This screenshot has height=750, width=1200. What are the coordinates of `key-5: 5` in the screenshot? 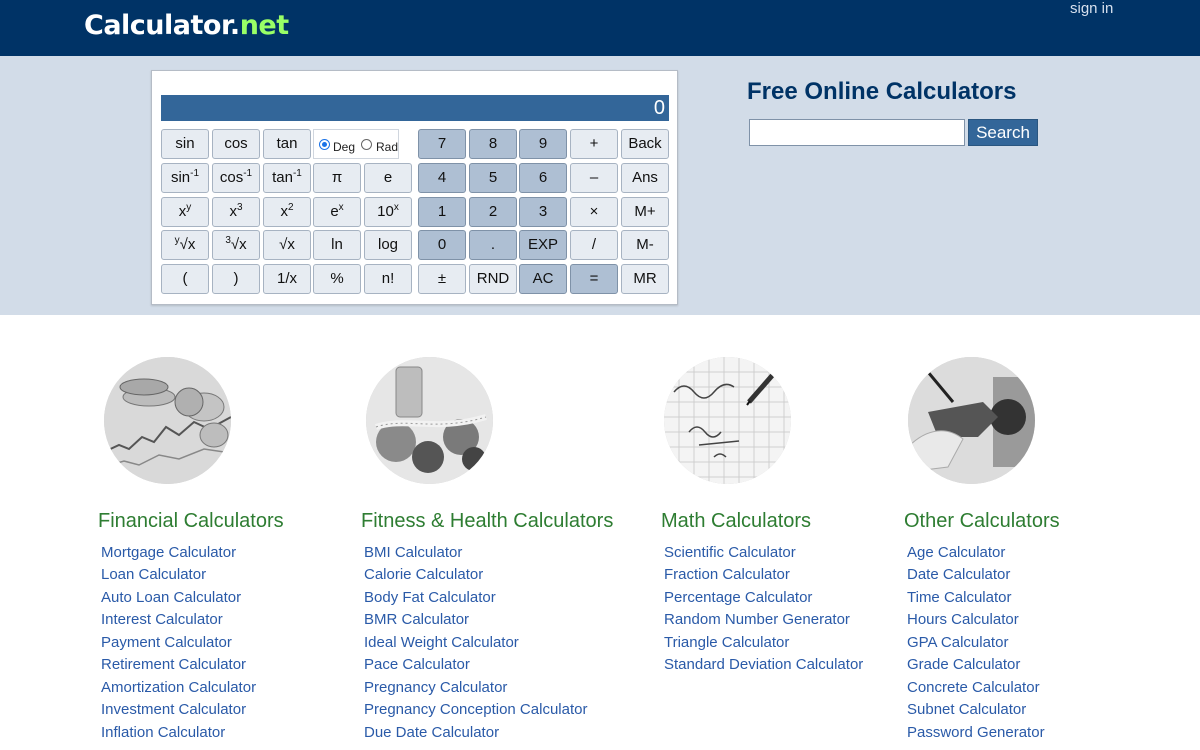 It's located at (493, 178).